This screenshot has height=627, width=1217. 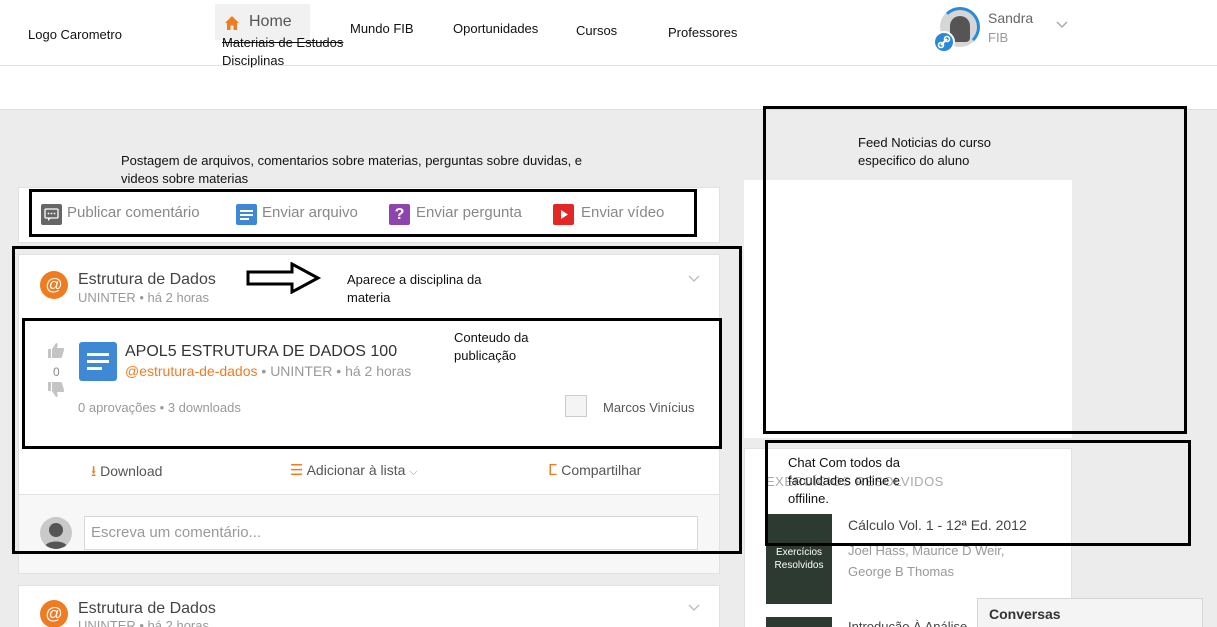 What do you see at coordinates (702, 32) in the screenshot?
I see `nav-professores: Professores` at bounding box center [702, 32].